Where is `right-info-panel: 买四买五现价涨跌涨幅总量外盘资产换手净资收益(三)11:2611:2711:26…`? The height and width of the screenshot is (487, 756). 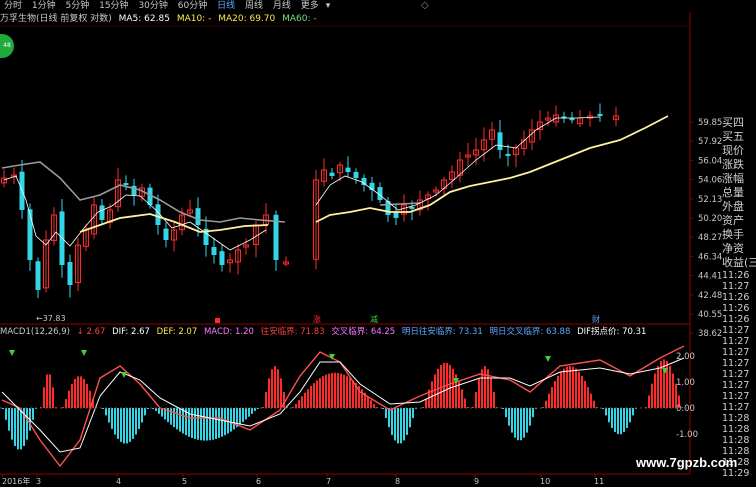
right-info-panel: 买四买五现价涨跌涨幅总量外盘资产换手净资收益(三)11:2611:2711:26… is located at coordinates (739, 301).